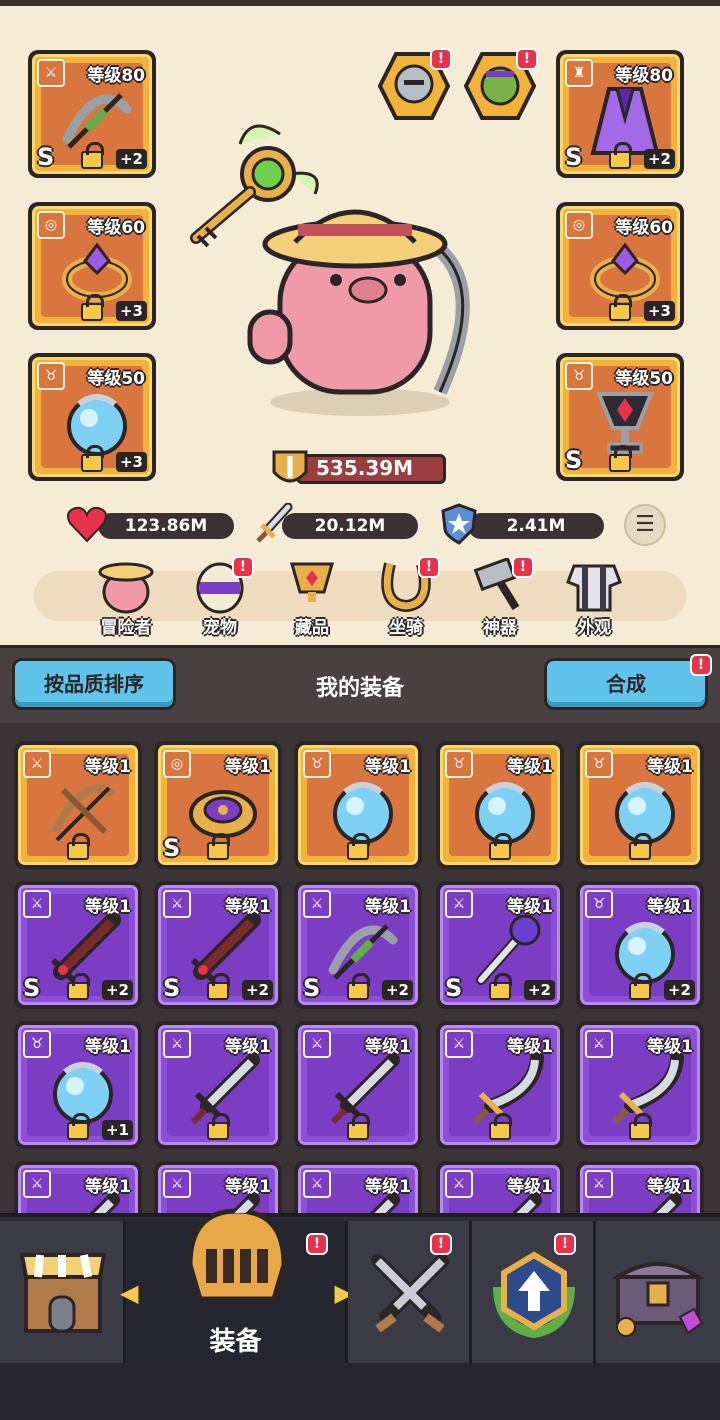 The image size is (720, 1420). Describe the element at coordinates (290, 466) in the screenshot. I see `sword-shield-icon` at that location.